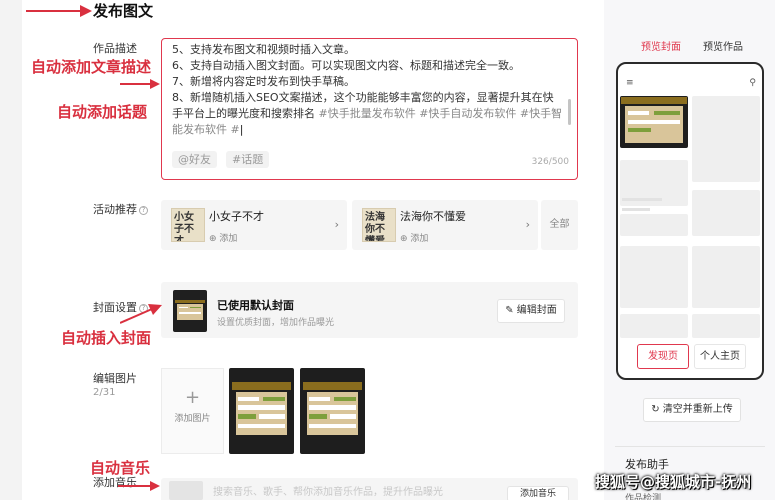 The image size is (775, 500). I want to click on mention-friend-chip: @好友, so click(194, 159).